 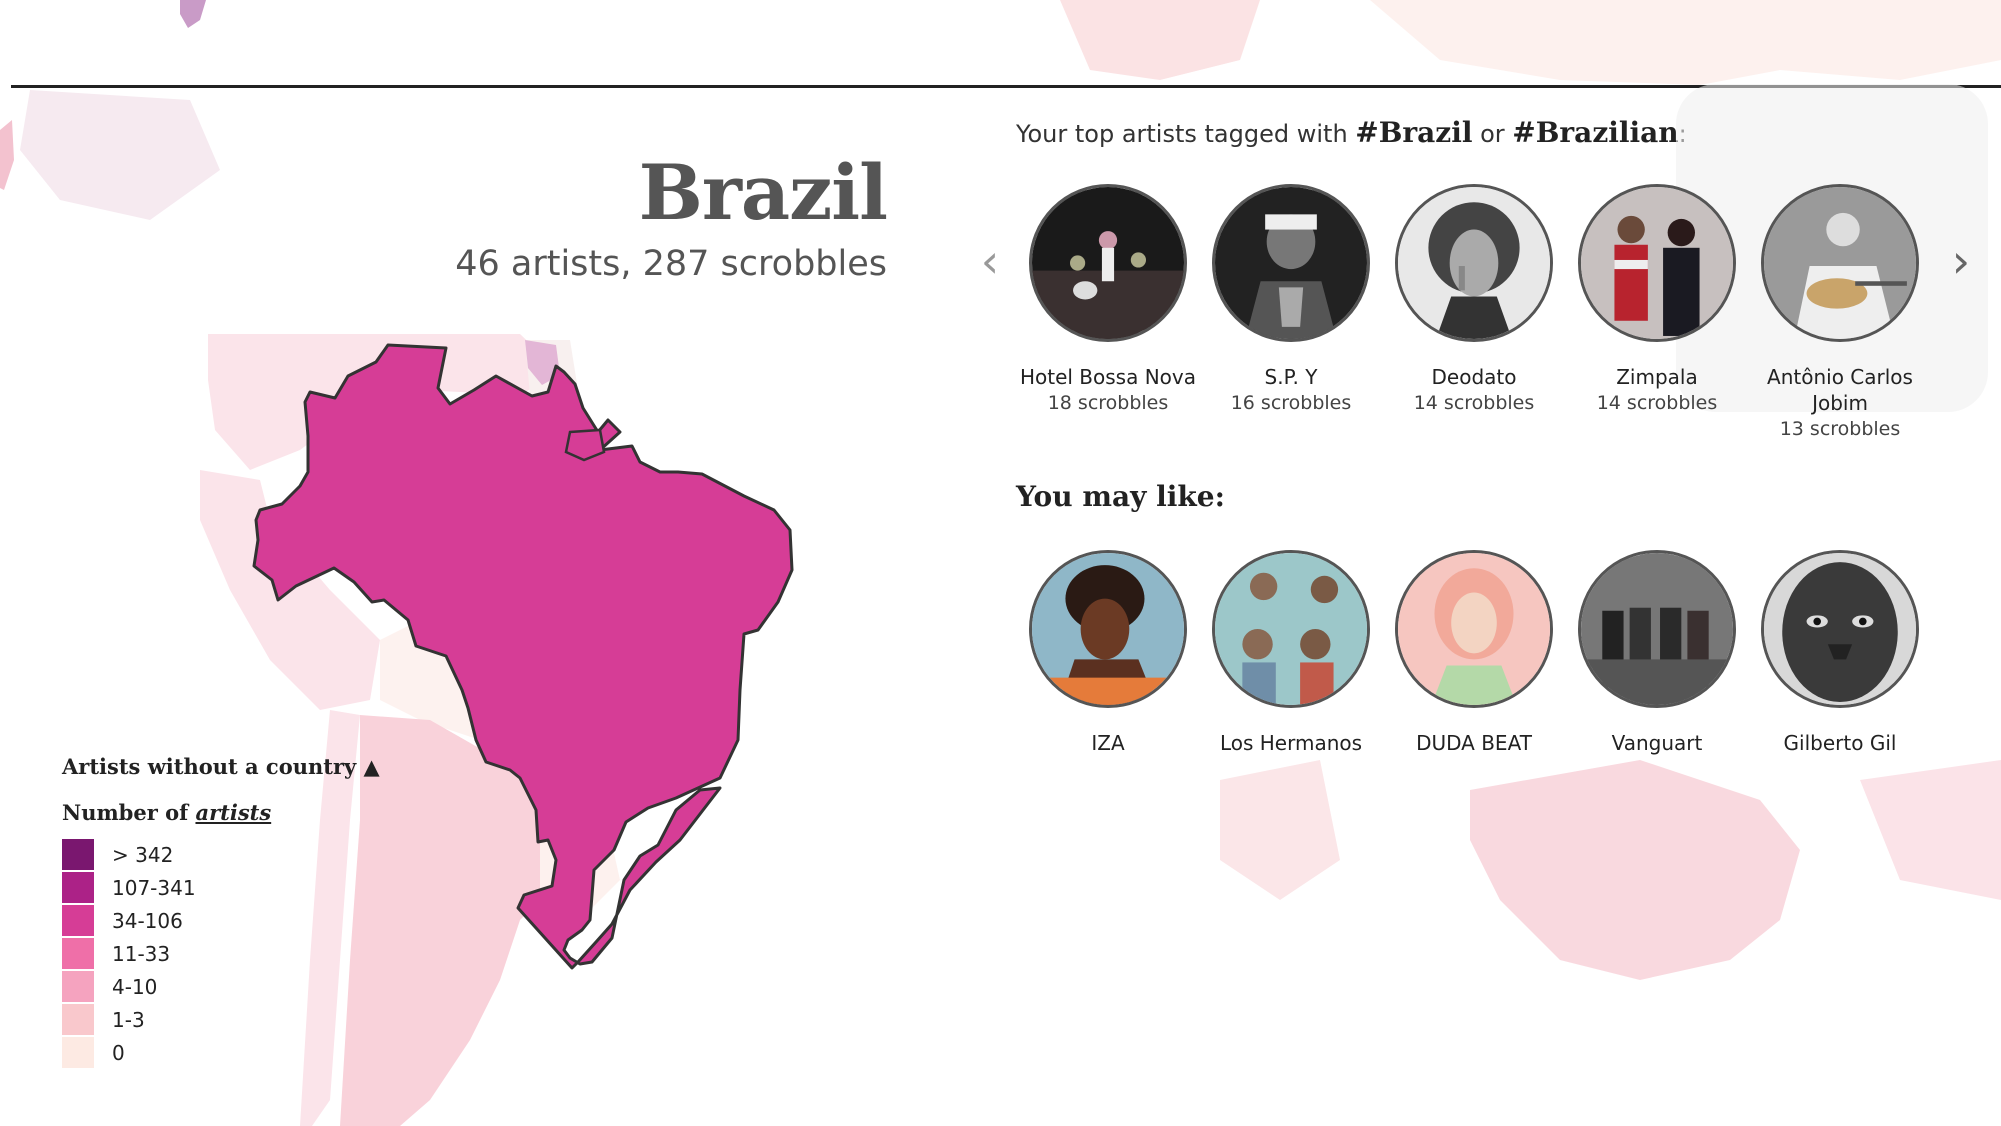 I want to click on carousel-next-button: ›, so click(x=1961, y=261).